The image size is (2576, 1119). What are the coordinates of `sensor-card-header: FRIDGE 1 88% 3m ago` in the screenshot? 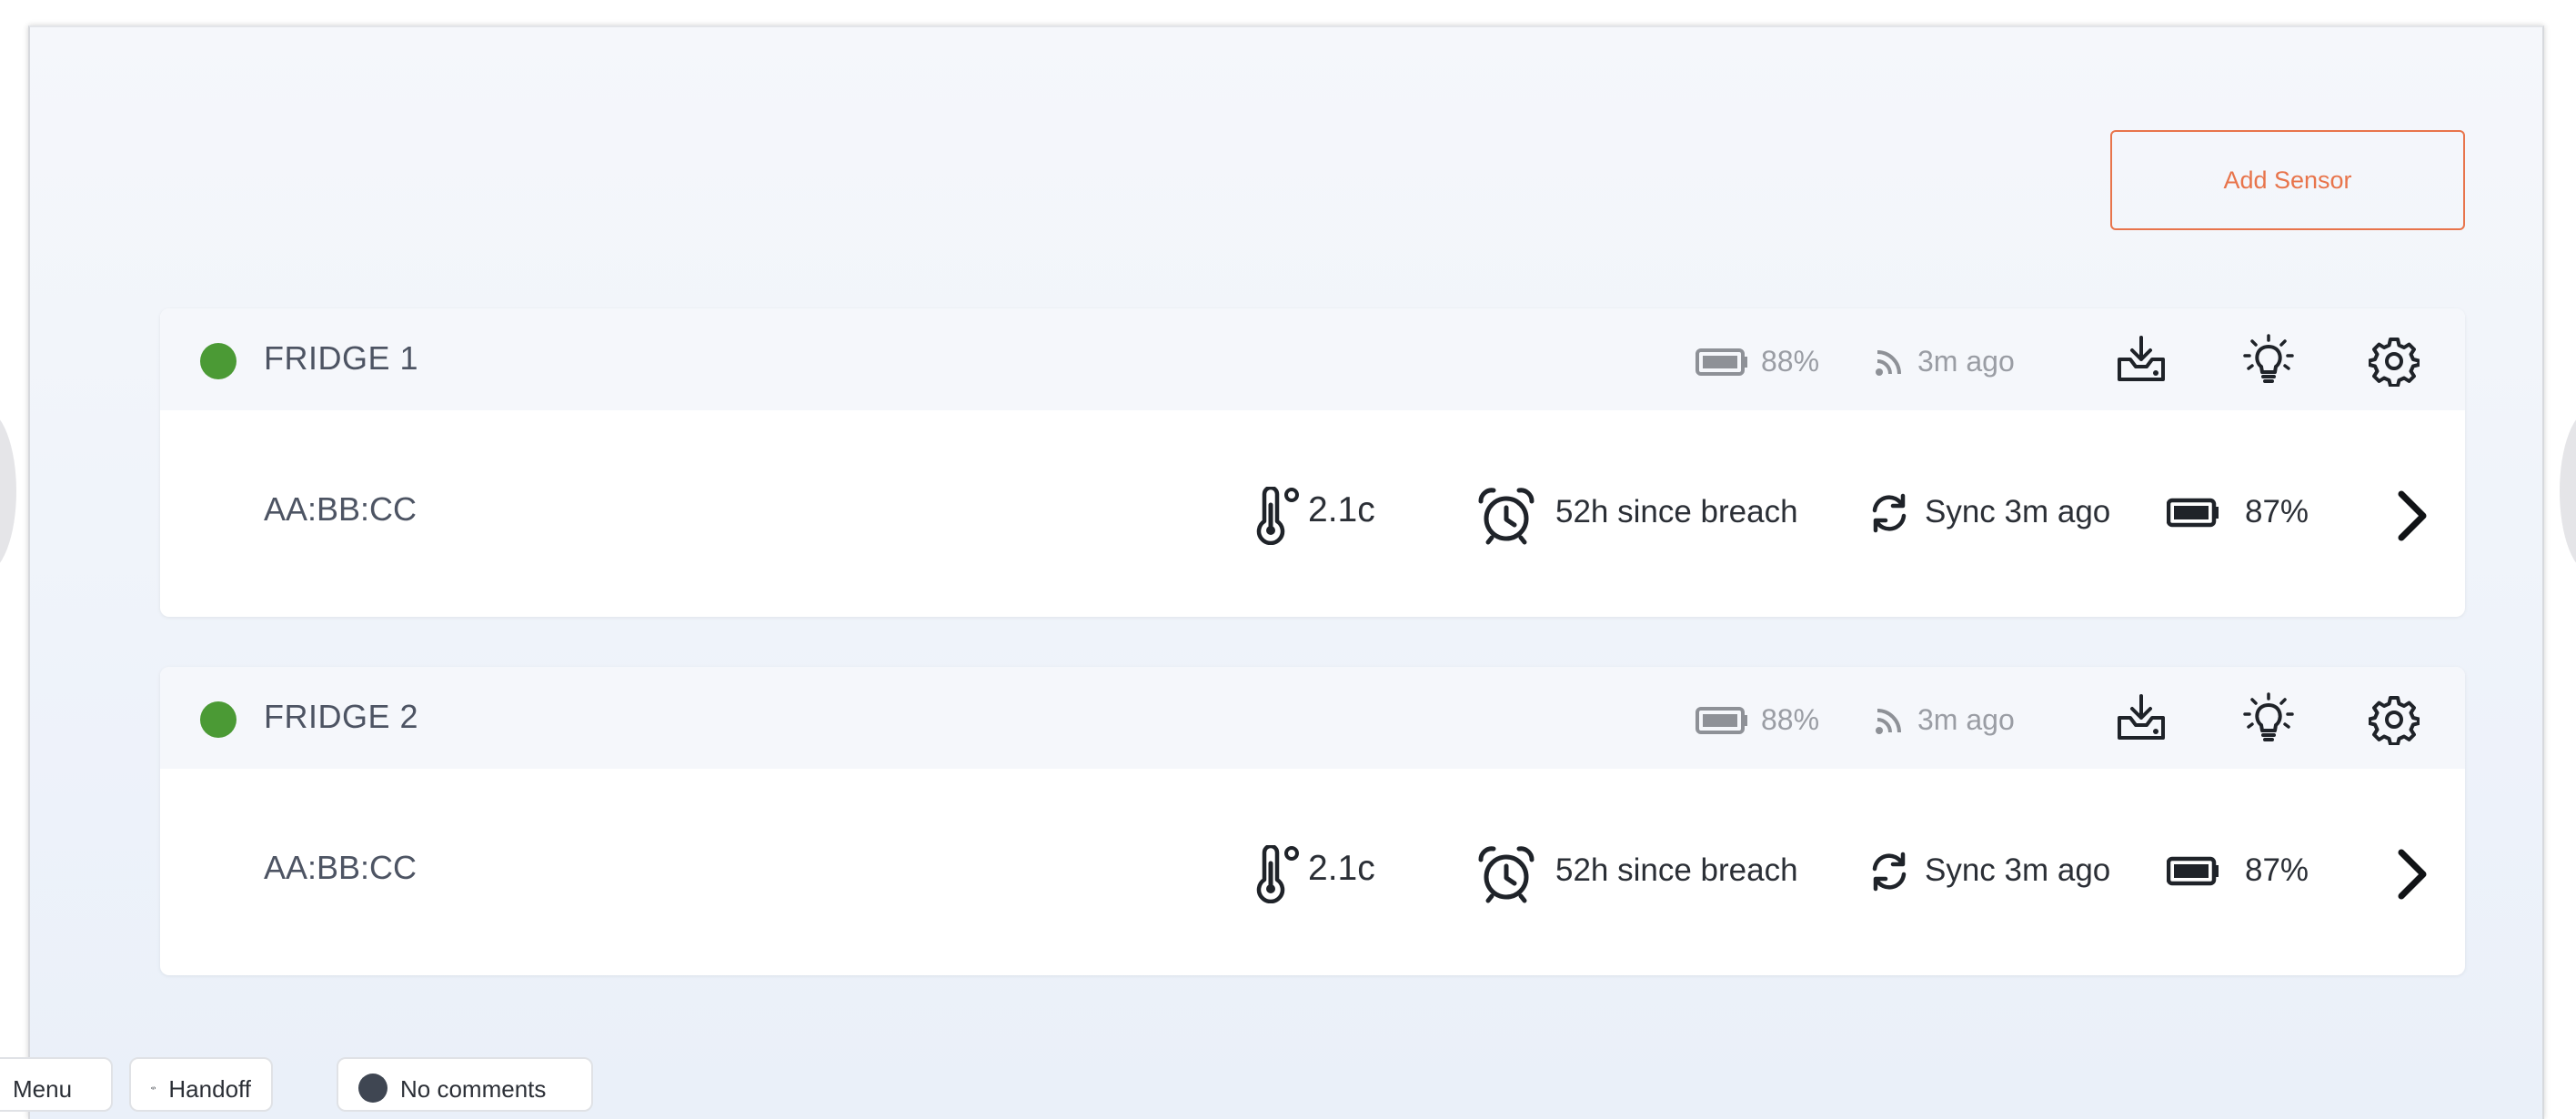 It's located at (1312, 359).